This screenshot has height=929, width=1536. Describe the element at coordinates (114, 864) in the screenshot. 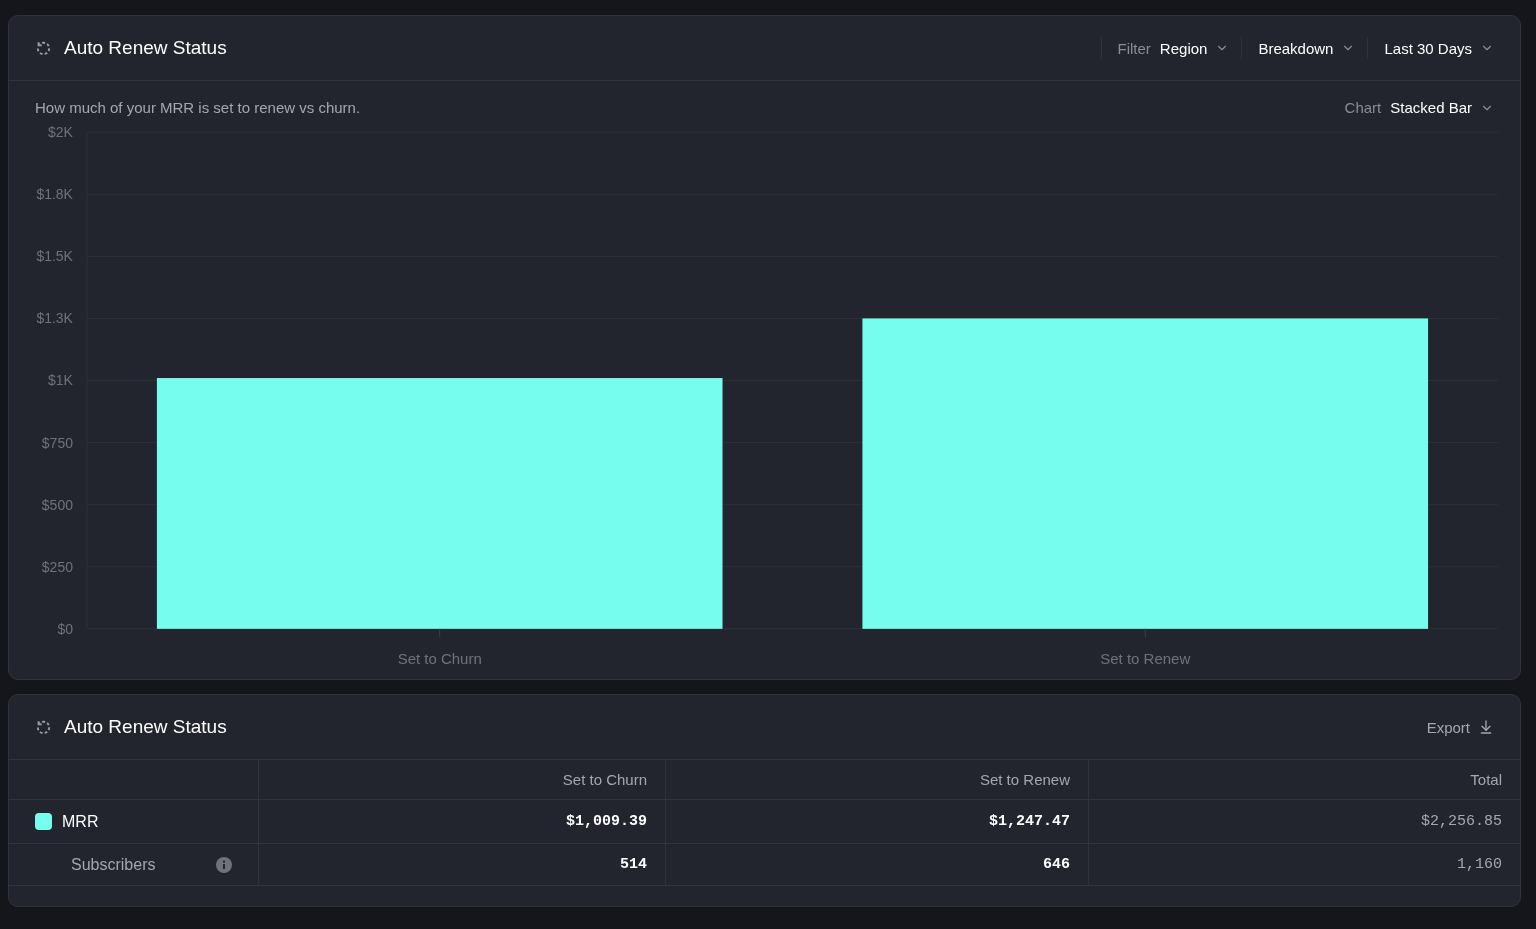

I see `row-label: Subscribers` at that location.